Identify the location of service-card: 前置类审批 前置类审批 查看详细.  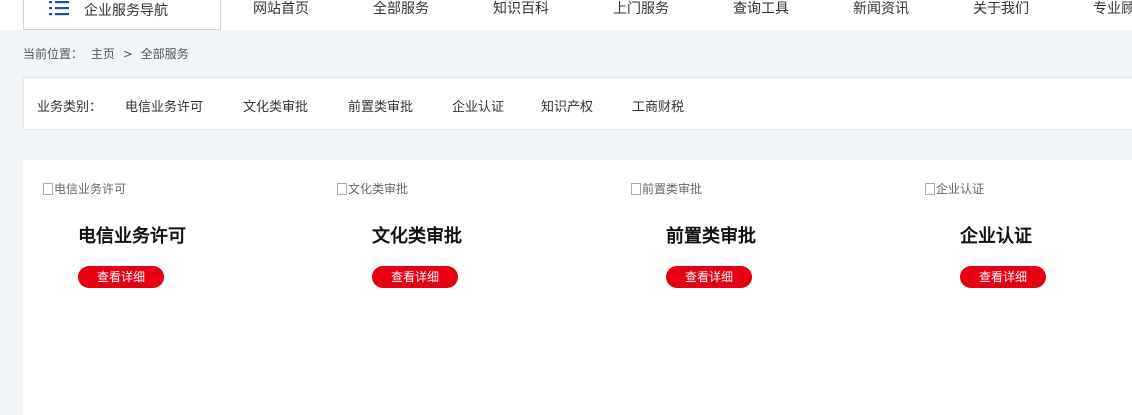
(751, 235).